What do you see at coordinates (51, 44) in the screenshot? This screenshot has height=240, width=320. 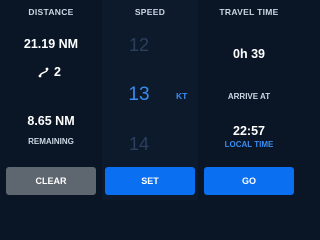 I see `distance-value: 21.19 NM` at bounding box center [51, 44].